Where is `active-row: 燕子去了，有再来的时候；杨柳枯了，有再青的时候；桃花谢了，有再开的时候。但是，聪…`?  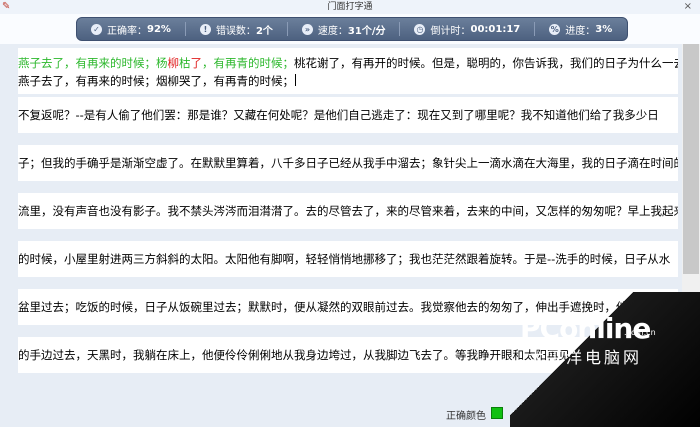 active-row: 燕子去了，有再来的时候；杨柳枯了，有再青的时候；桃花谢了，有再开的时候。但是，聪… is located at coordinates (348, 71).